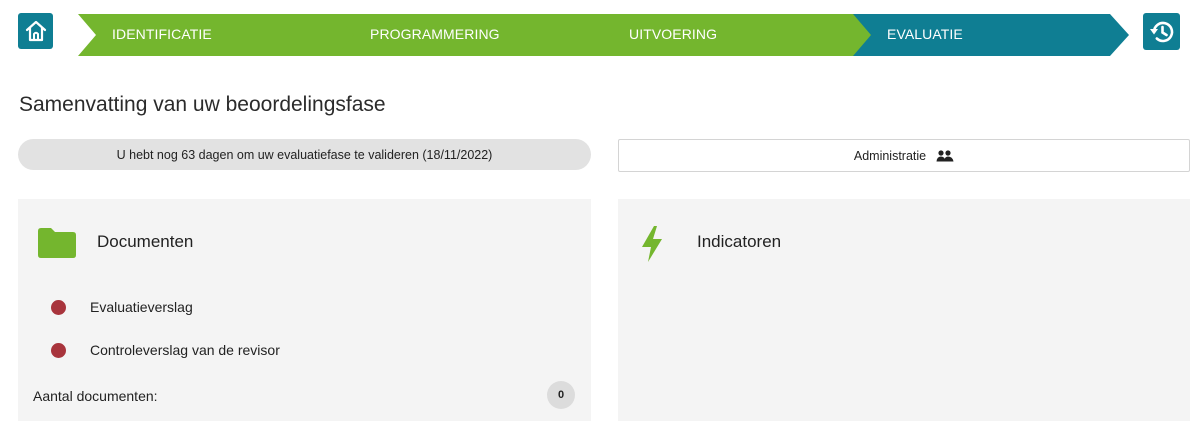 The image size is (1204, 421). What do you see at coordinates (57, 243) in the screenshot?
I see `folder-icon` at bounding box center [57, 243].